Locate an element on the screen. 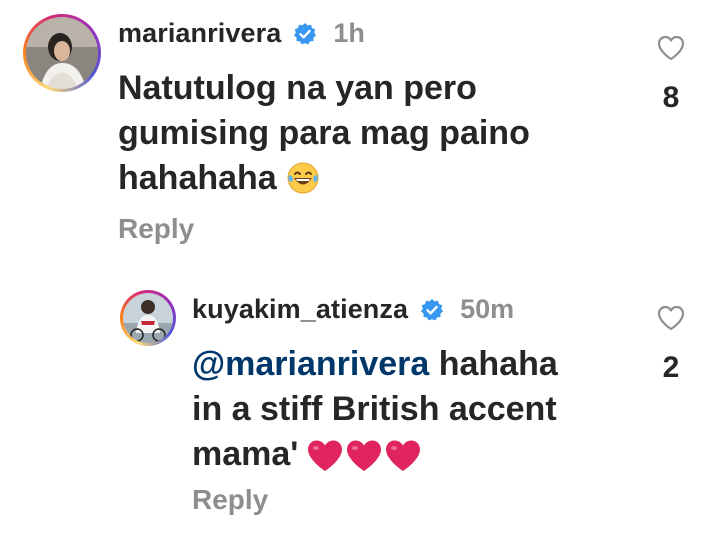  like-control: 8 is located at coordinates (671, 74).